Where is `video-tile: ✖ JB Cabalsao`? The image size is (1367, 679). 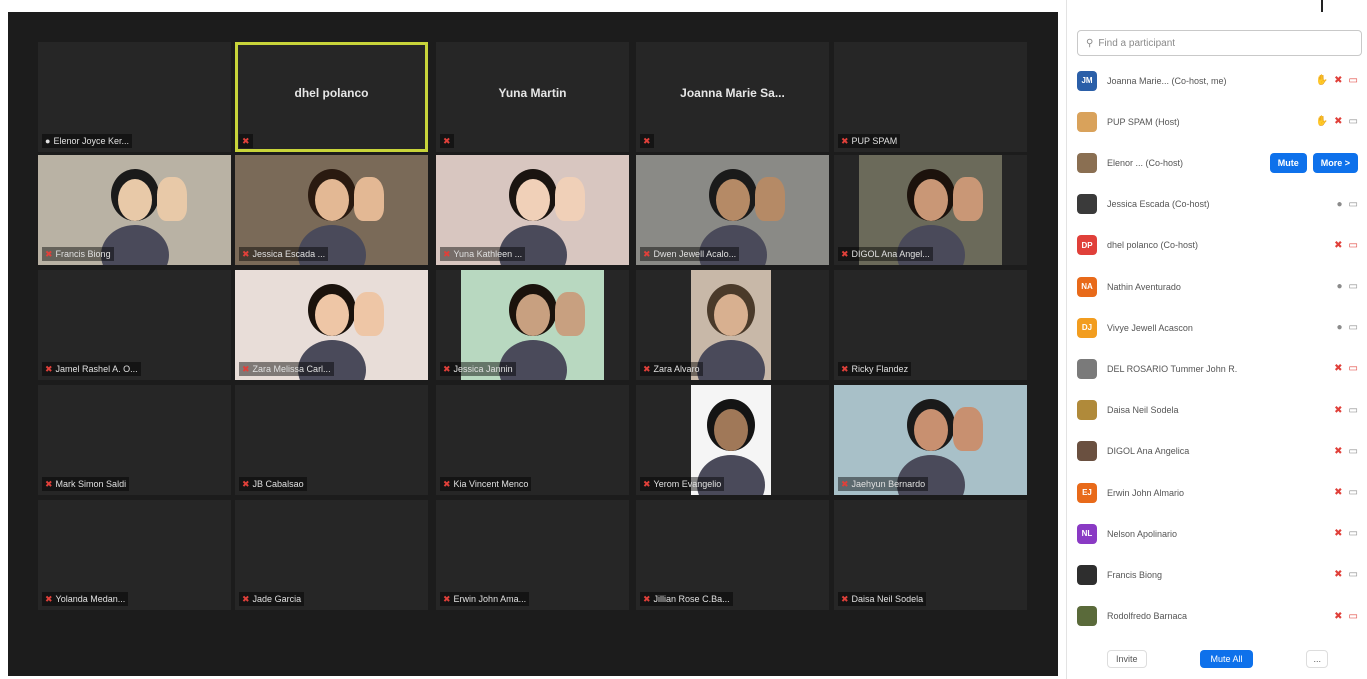
video-tile: ✖ JB Cabalsao is located at coordinates (331, 440).